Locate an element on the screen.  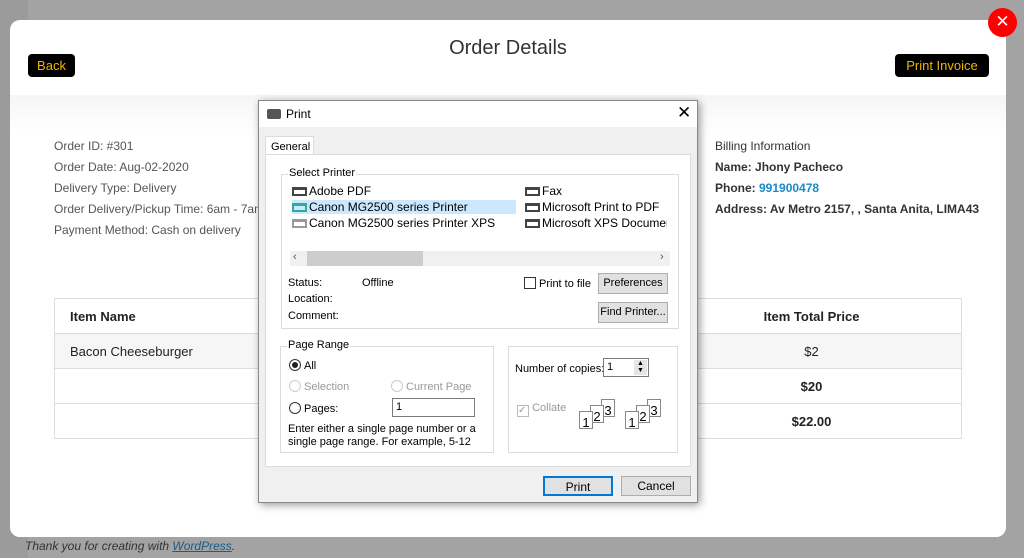
printer-item: Fax is located at coordinates (543, 191).